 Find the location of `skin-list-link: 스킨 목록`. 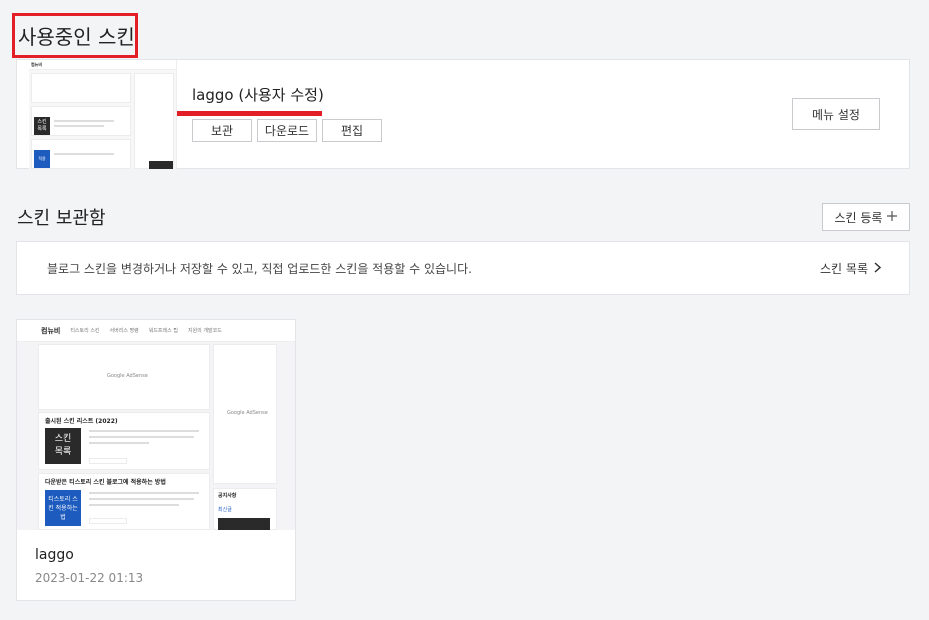

skin-list-link: 스킨 목록 is located at coordinates (851, 268).